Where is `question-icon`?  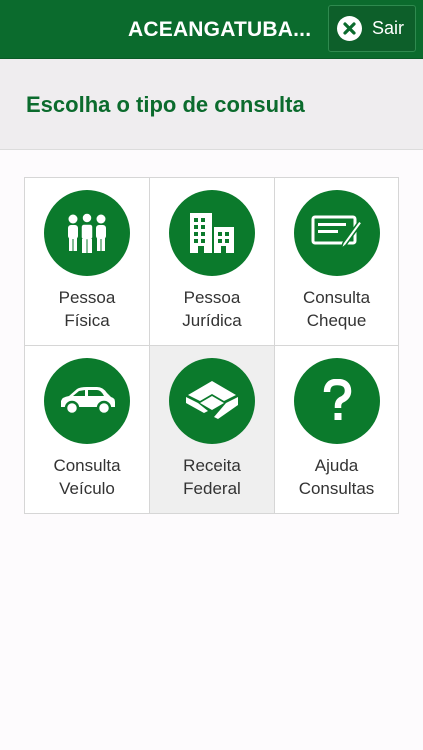
question-icon is located at coordinates (337, 401).